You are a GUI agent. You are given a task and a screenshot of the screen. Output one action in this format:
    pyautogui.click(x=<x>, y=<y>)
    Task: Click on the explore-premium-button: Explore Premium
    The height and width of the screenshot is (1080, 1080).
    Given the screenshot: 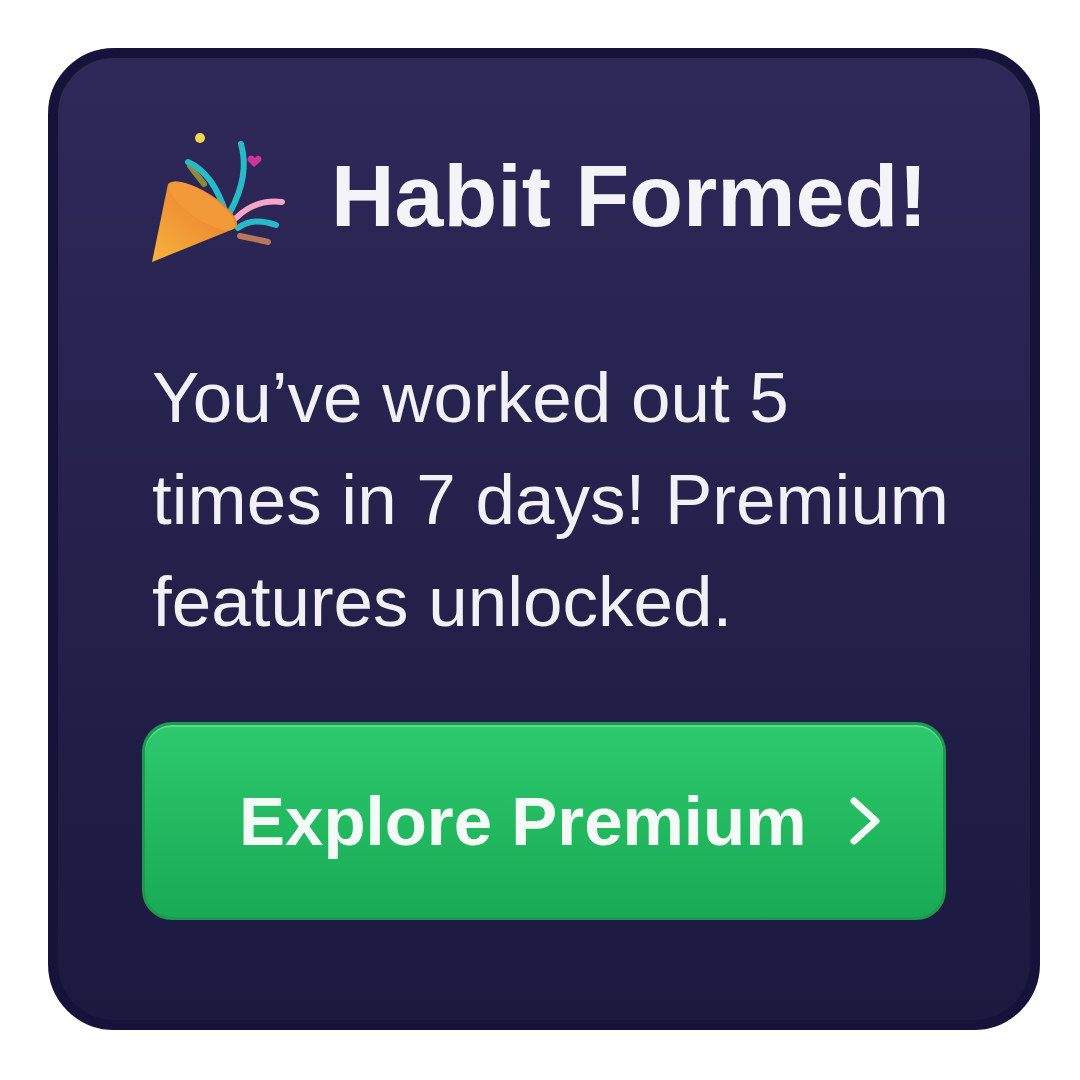 What is the action you would take?
    pyautogui.click(x=544, y=821)
    